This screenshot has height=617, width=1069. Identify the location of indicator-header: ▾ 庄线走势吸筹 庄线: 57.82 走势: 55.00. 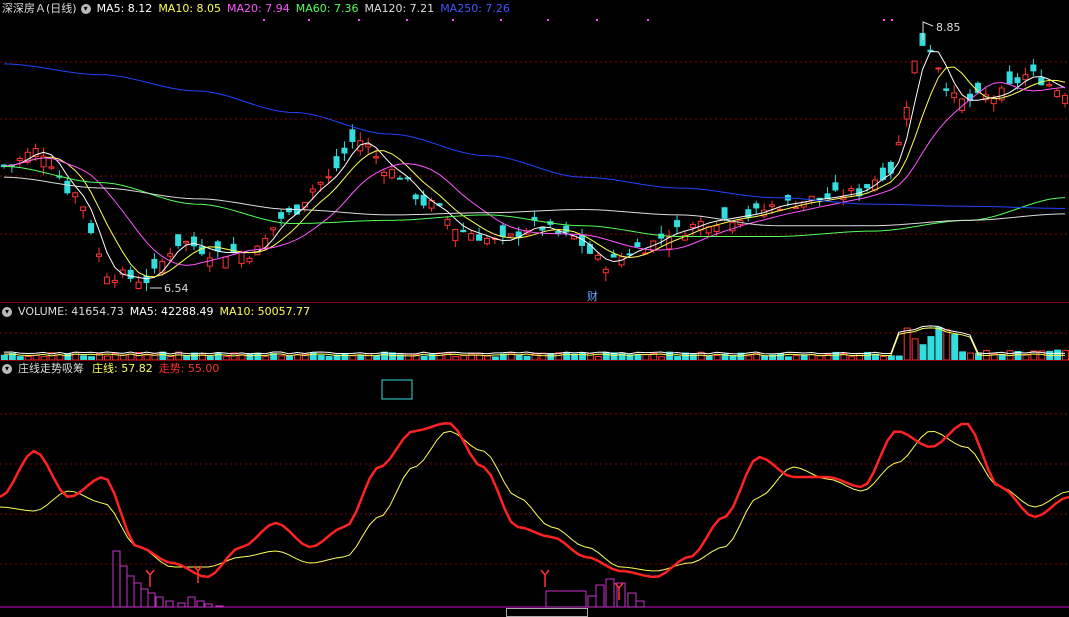
(113, 369).